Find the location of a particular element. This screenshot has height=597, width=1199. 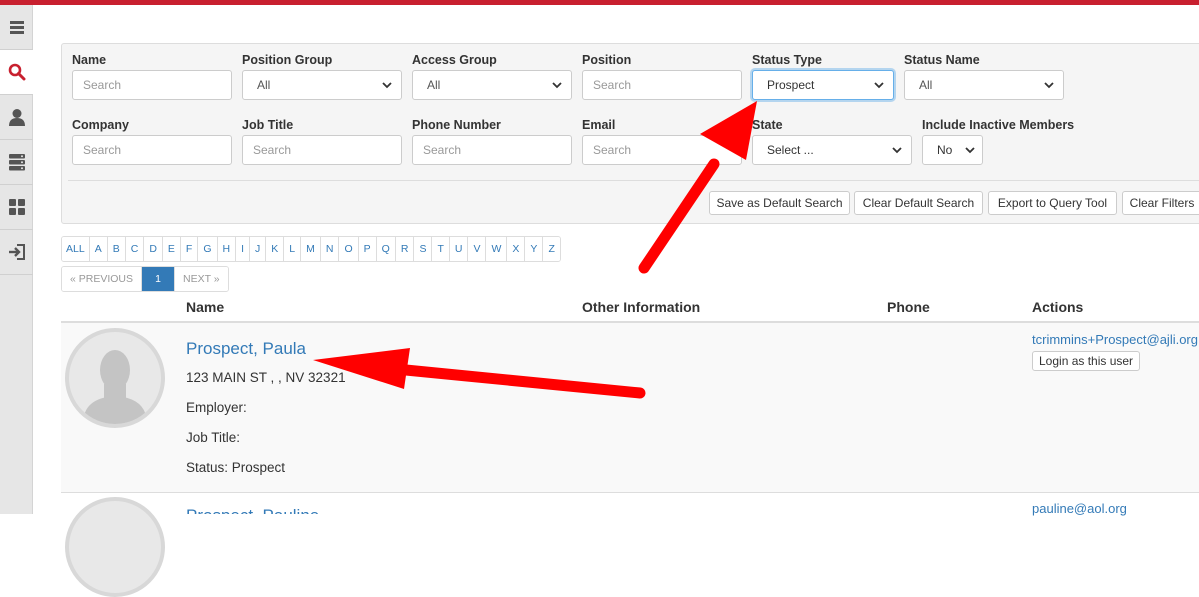

alpha-filter-i: I is located at coordinates (243, 249).